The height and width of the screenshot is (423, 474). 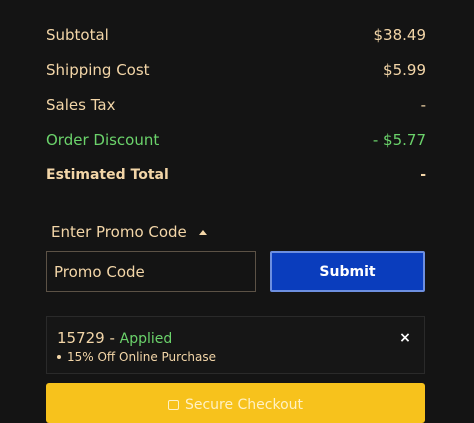 I want to click on sales-tax-value: -, so click(x=423, y=105).